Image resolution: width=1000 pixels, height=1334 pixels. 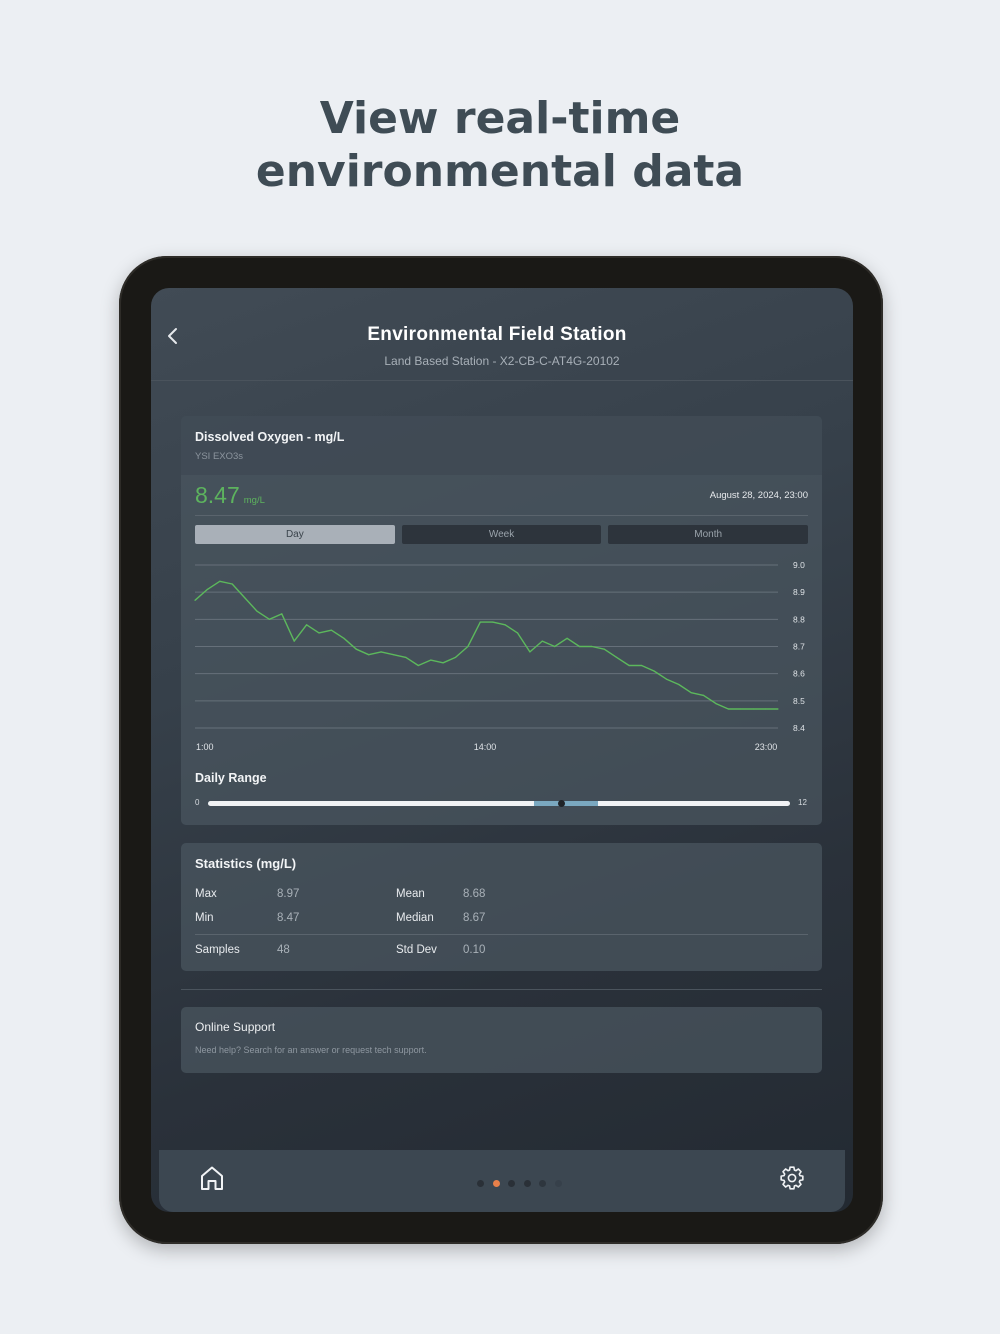 I want to click on reading-value: 8.47, so click(x=217, y=495).